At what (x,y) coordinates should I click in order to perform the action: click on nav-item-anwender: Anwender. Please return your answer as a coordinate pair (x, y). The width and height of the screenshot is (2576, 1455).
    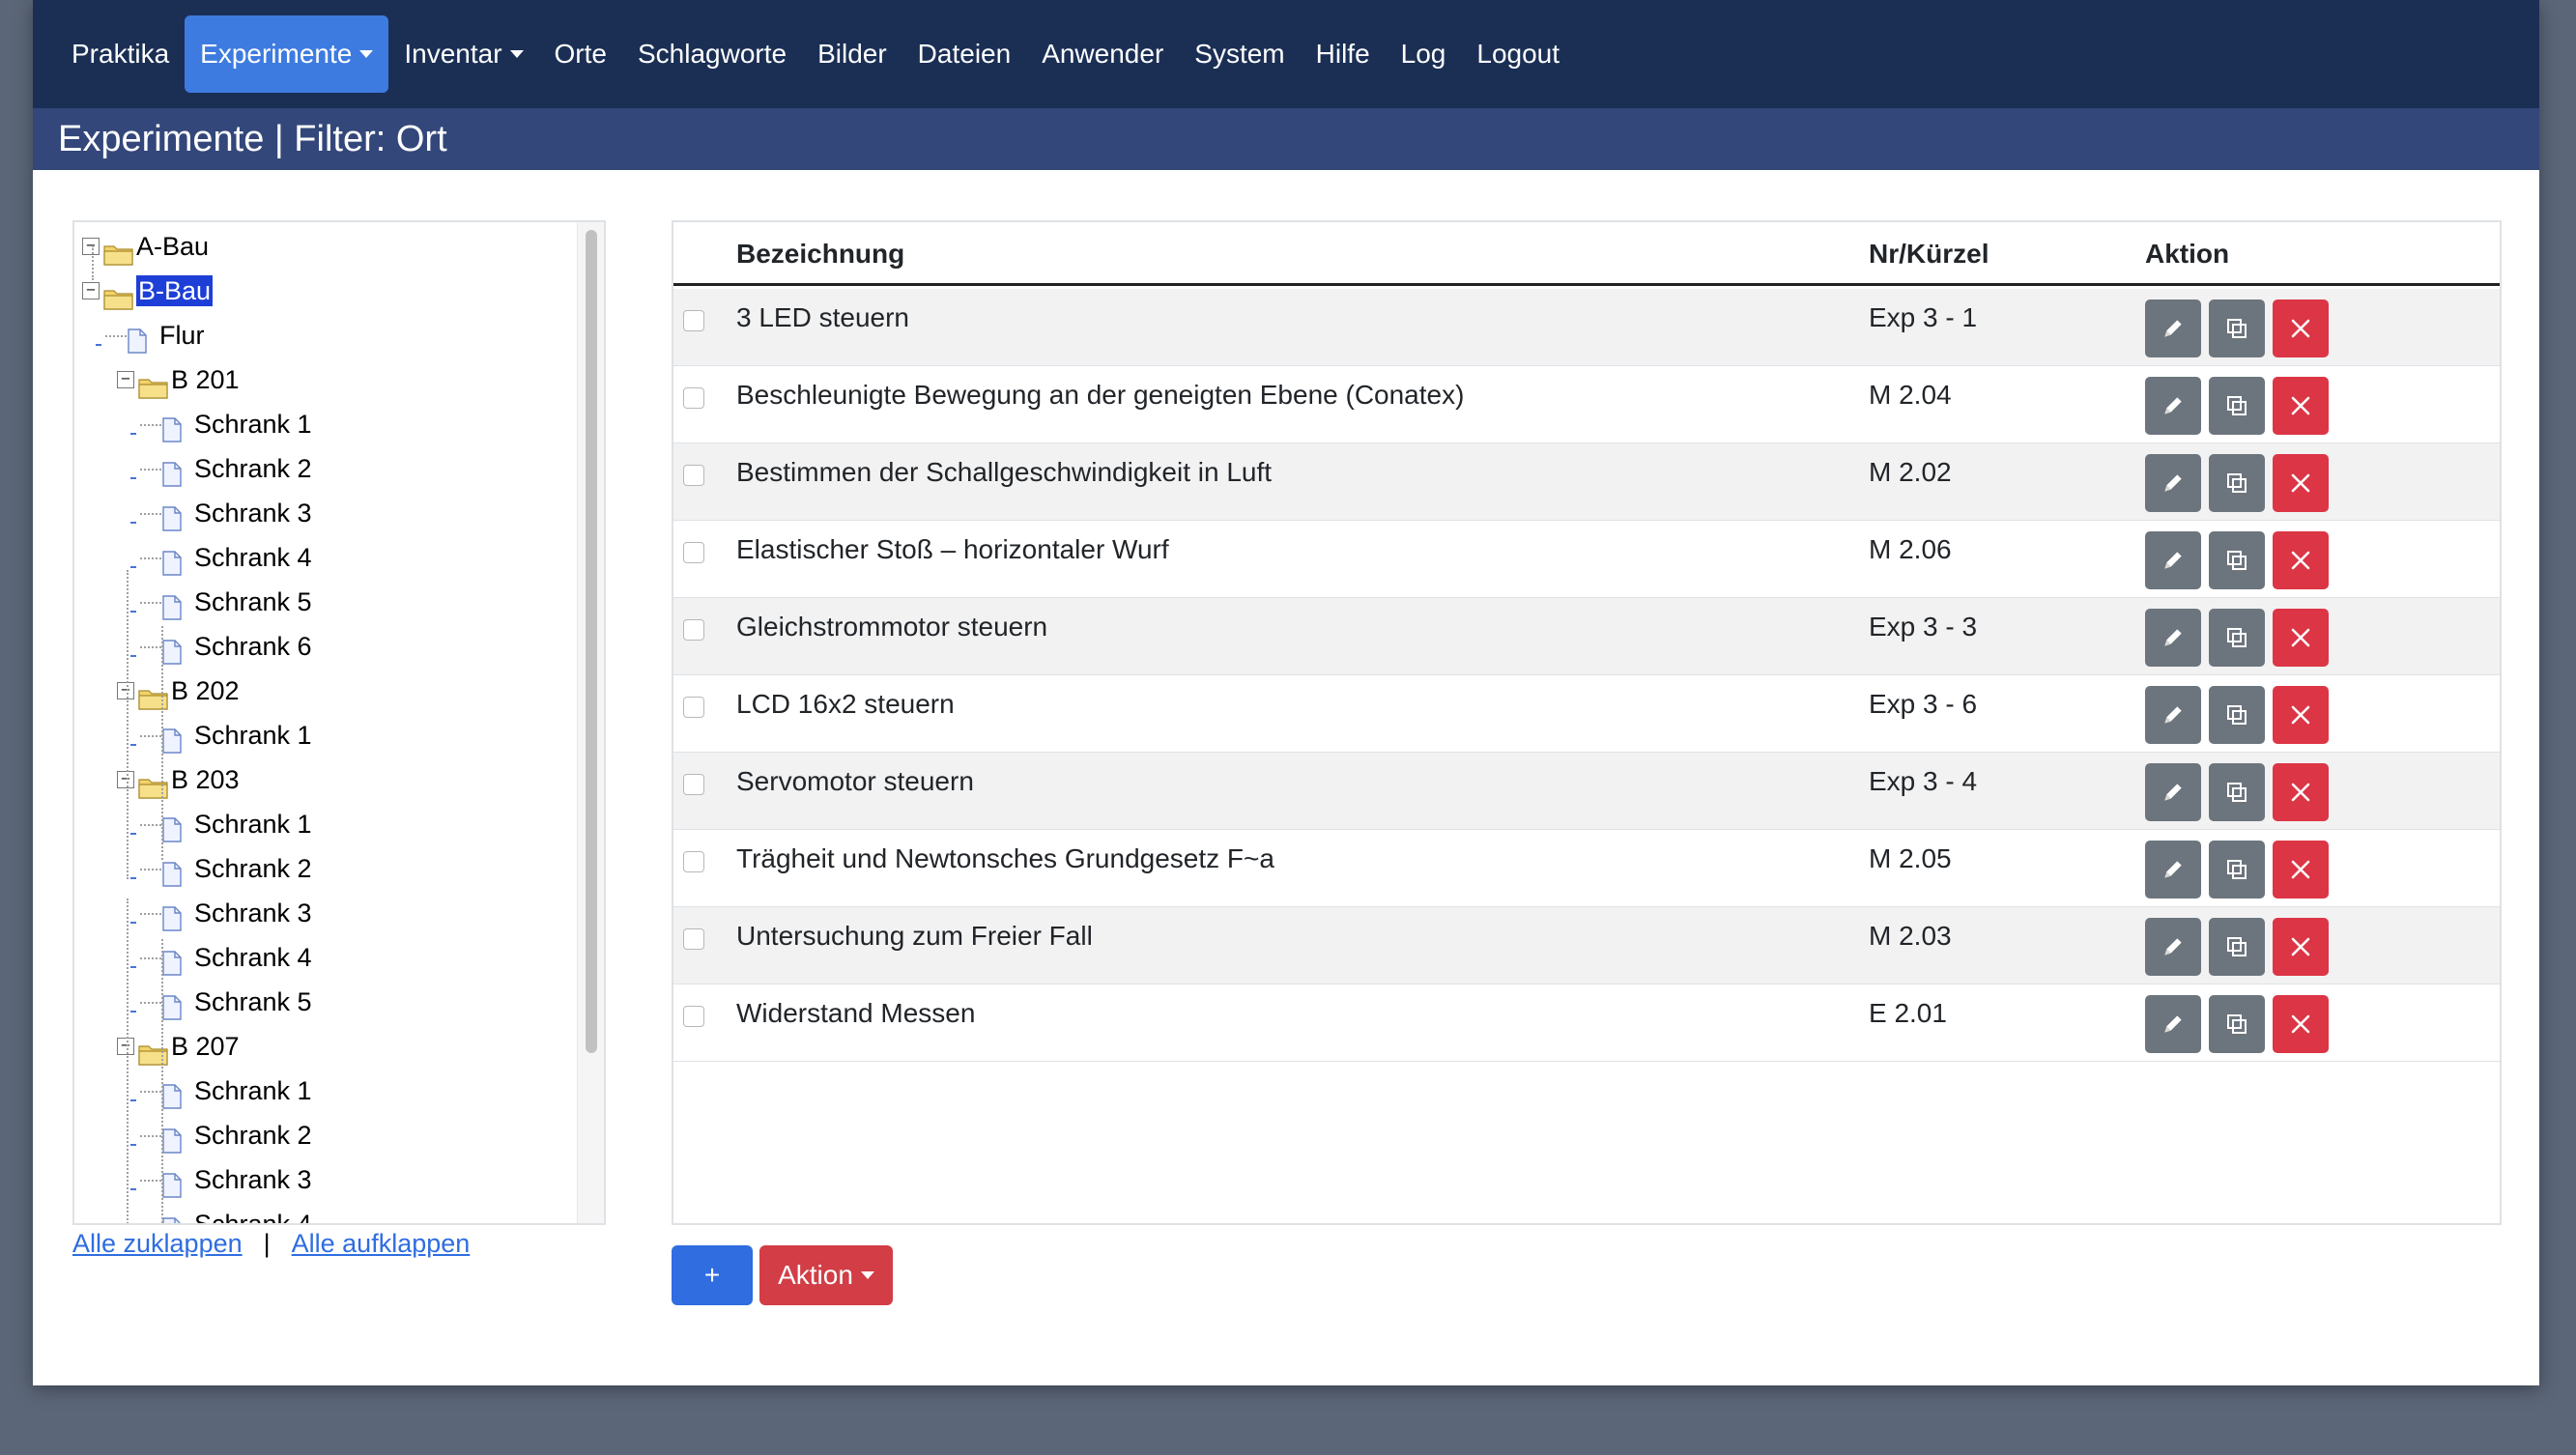
    Looking at the image, I should click on (1102, 54).